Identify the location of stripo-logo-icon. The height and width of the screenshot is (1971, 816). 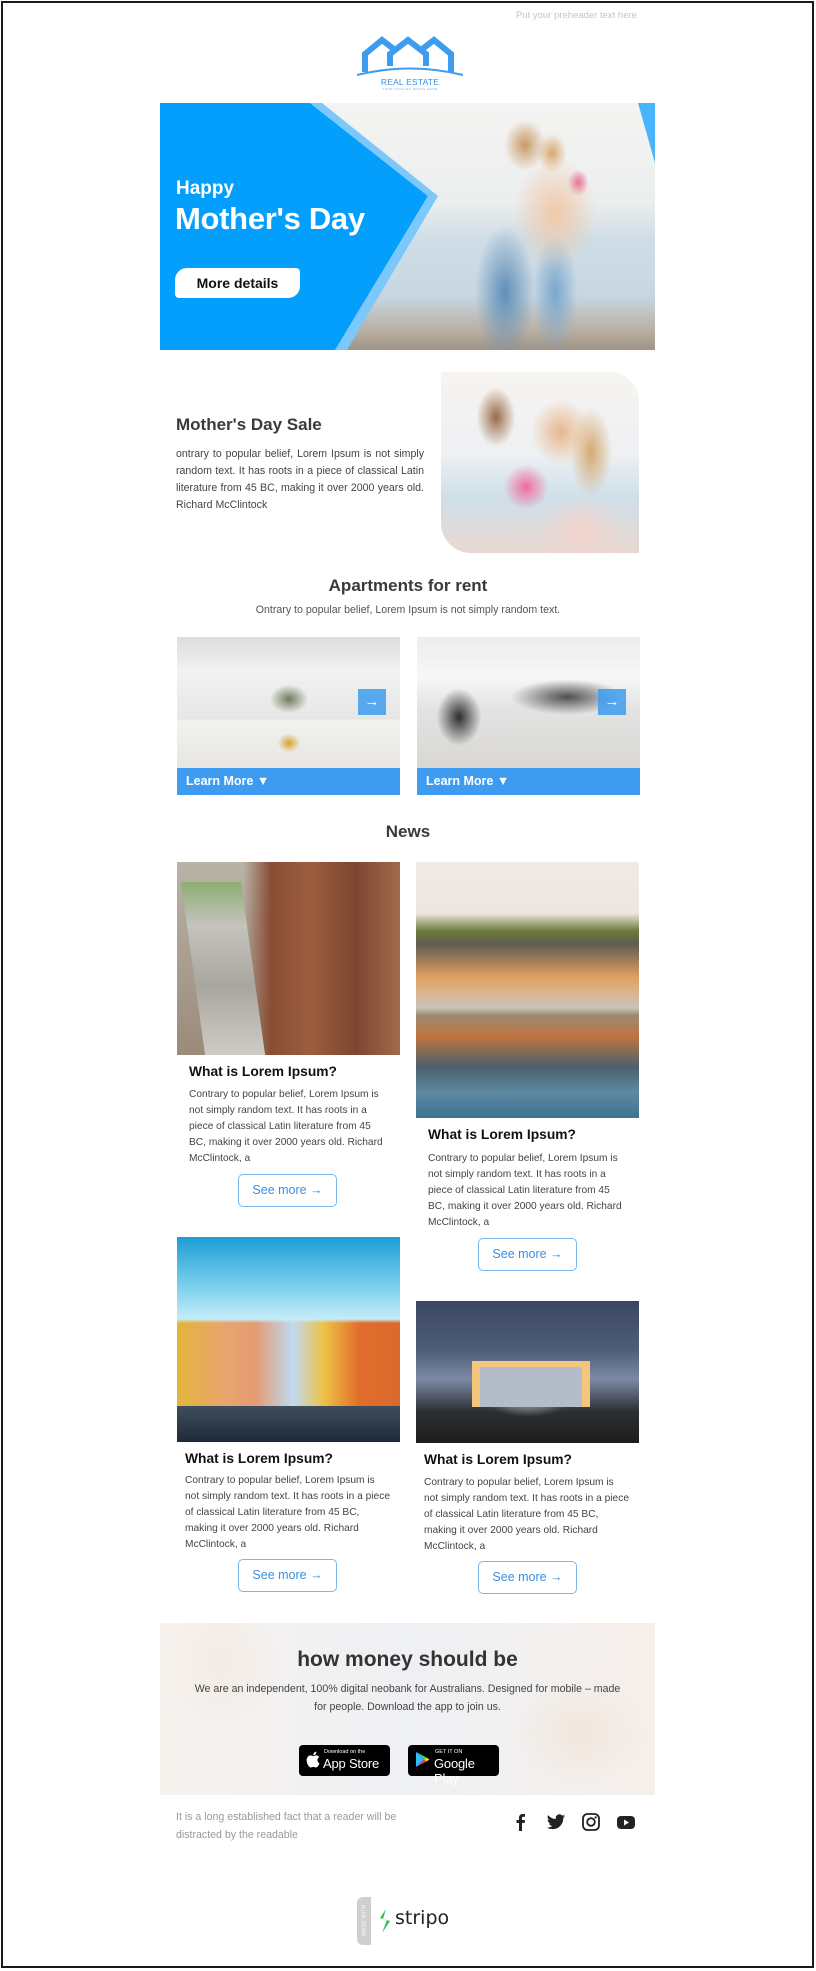
(385, 1921).